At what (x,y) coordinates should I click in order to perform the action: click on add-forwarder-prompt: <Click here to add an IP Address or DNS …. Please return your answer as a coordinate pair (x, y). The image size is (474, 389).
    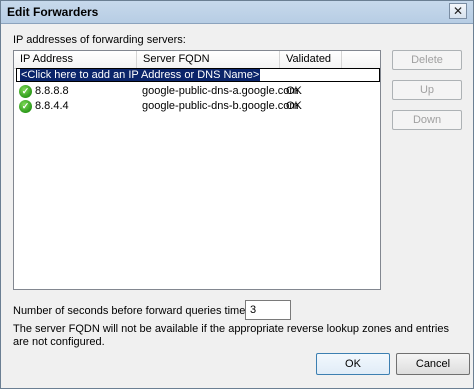
    Looking at the image, I should click on (140, 75).